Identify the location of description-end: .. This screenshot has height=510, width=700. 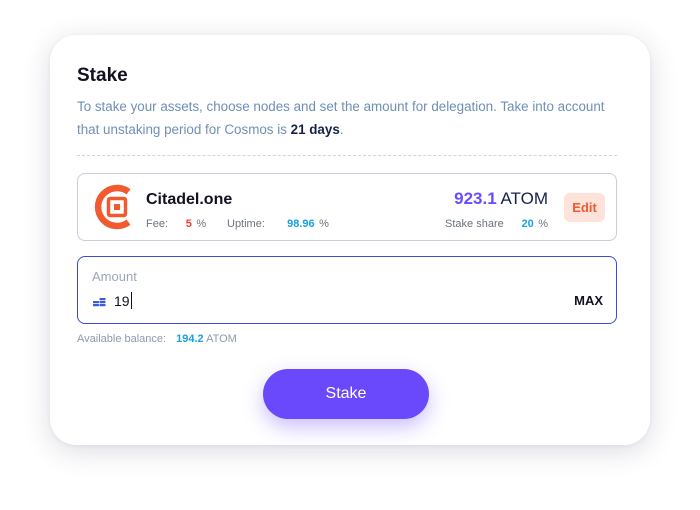
(341, 129).